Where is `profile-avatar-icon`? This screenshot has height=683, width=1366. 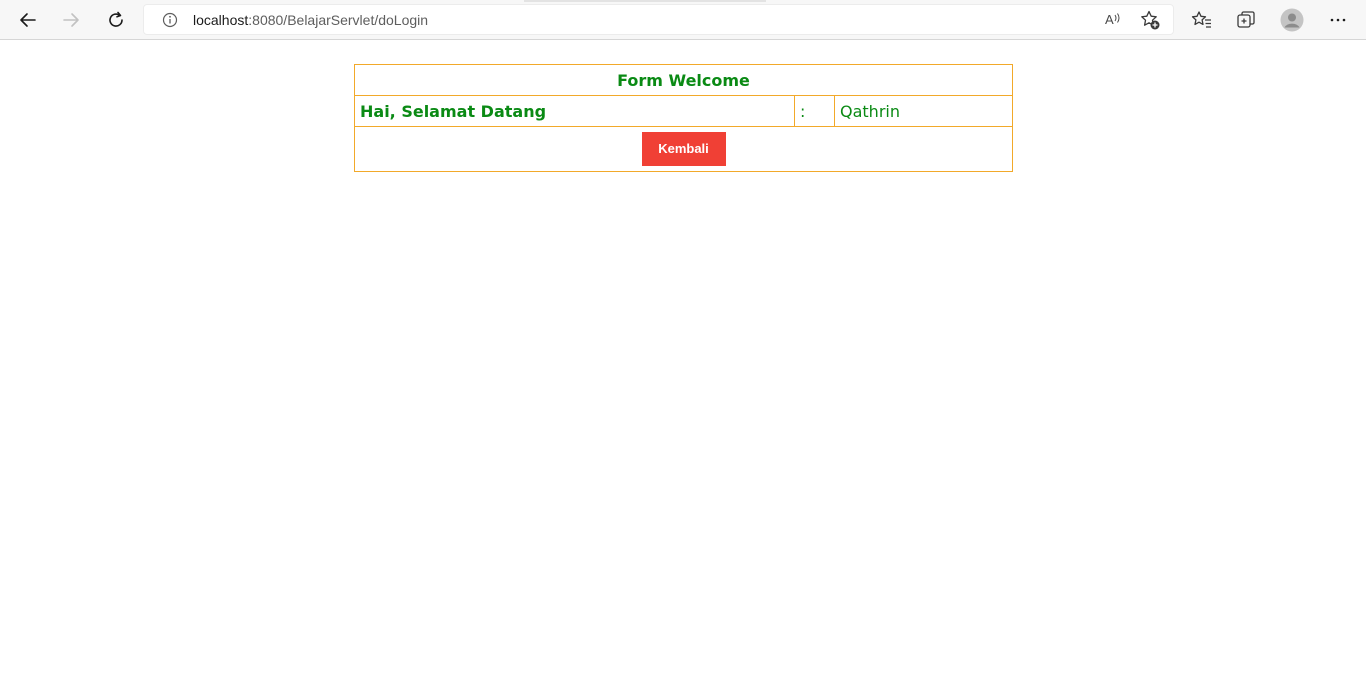 profile-avatar-icon is located at coordinates (1292, 20).